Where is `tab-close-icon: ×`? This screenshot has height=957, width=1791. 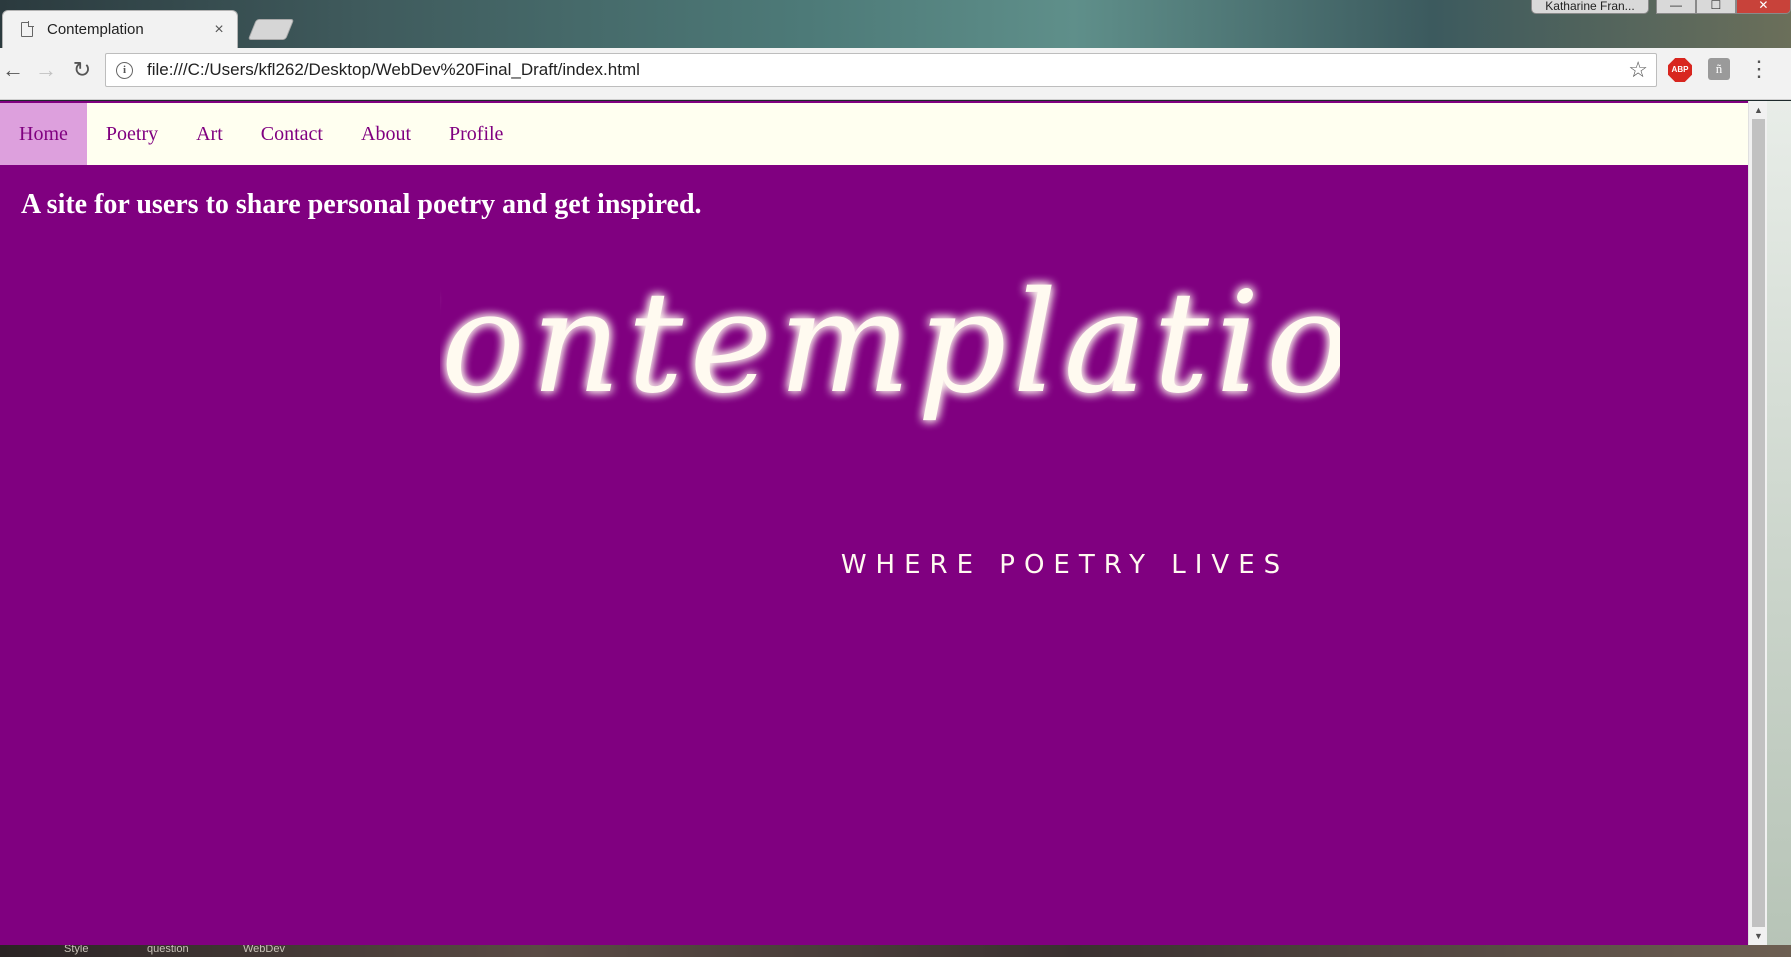 tab-close-icon: × is located at coordinates (219, 30).